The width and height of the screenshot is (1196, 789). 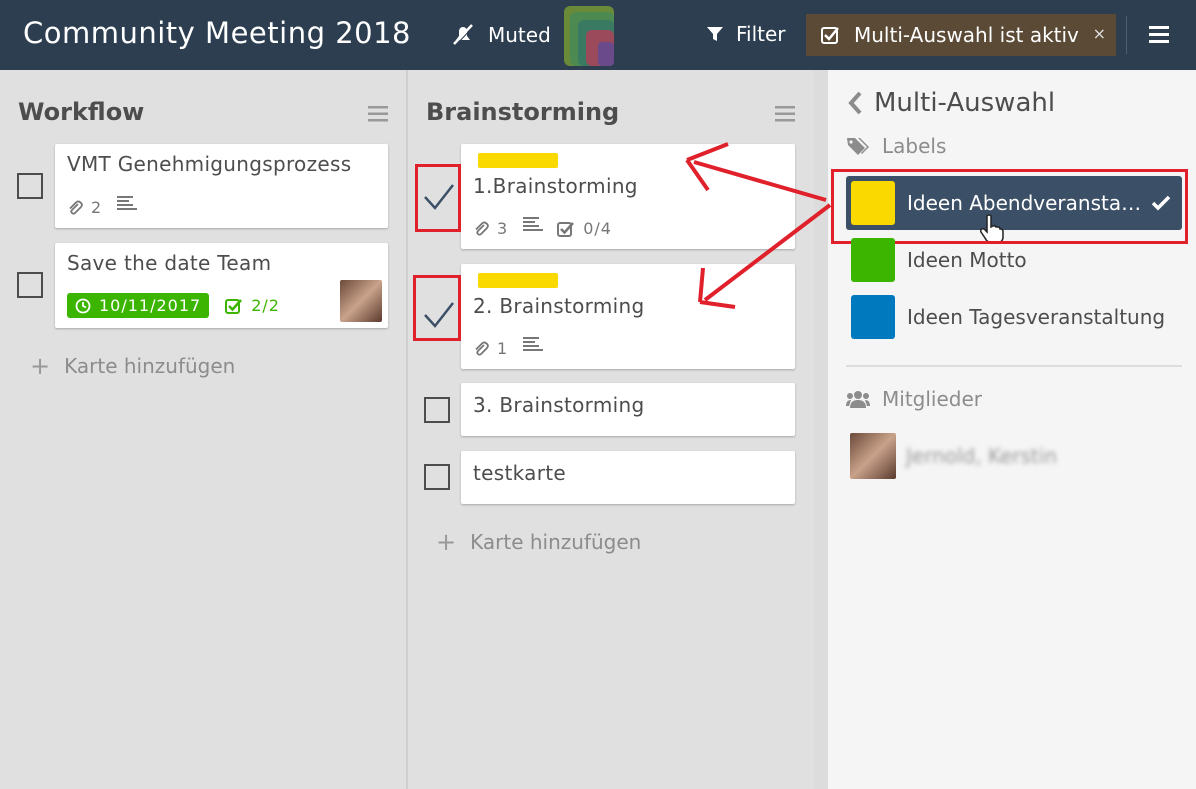 What do you see at coordinates (150, 305) in the screenshot?
I see `due-date-text: 10/11/2017` at bounding box center [150, 305].